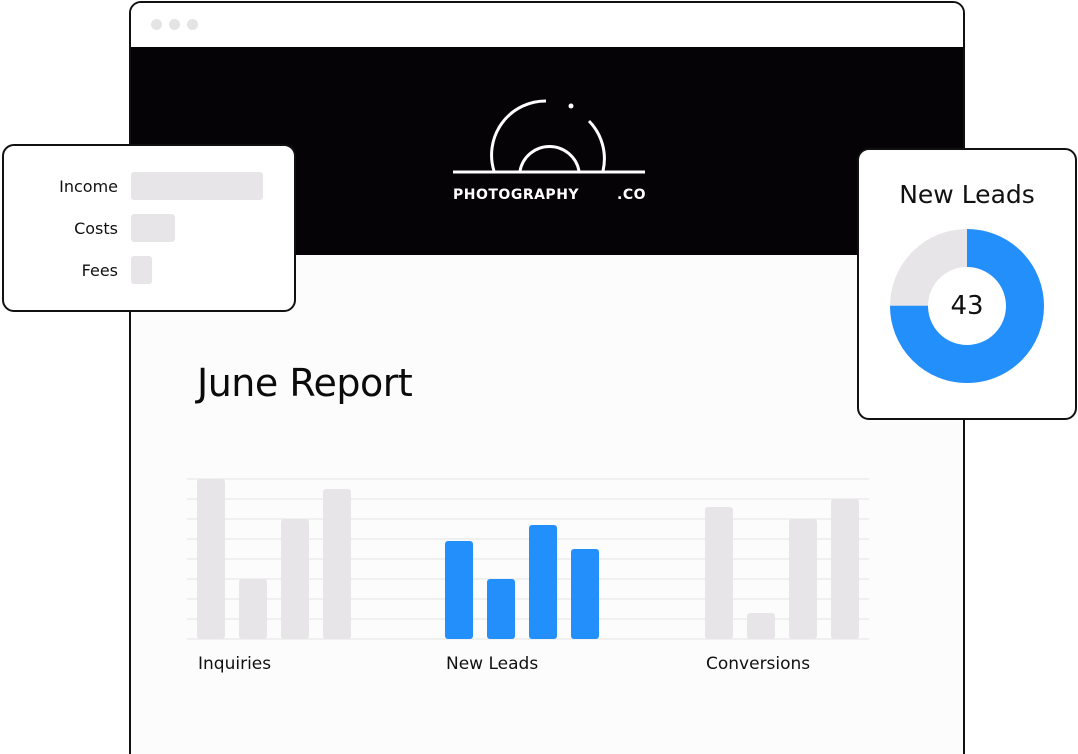  Describe the element at coordinates (88, 186) in the screenshot. I see `finance-label: Income` at that location.